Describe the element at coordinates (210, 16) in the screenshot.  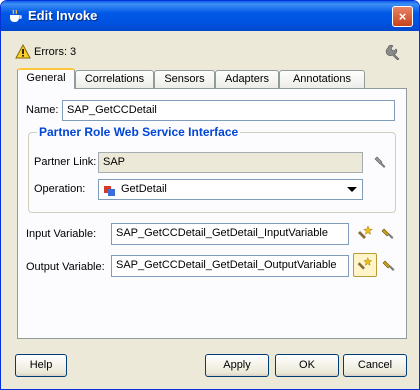
I see `title-bar: Edit Invoke ×` at that location.